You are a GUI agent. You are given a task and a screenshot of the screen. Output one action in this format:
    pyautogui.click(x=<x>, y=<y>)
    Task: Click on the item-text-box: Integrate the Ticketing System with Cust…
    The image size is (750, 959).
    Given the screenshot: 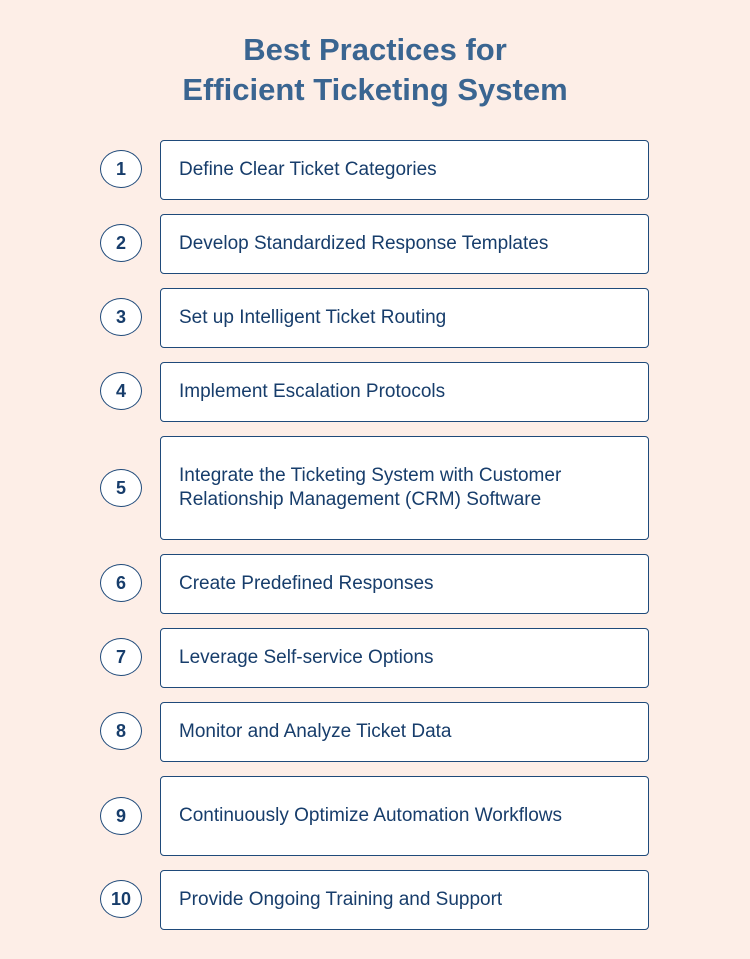 What is the action you would take?
    pyautogui.click(x=404, y=488)
    